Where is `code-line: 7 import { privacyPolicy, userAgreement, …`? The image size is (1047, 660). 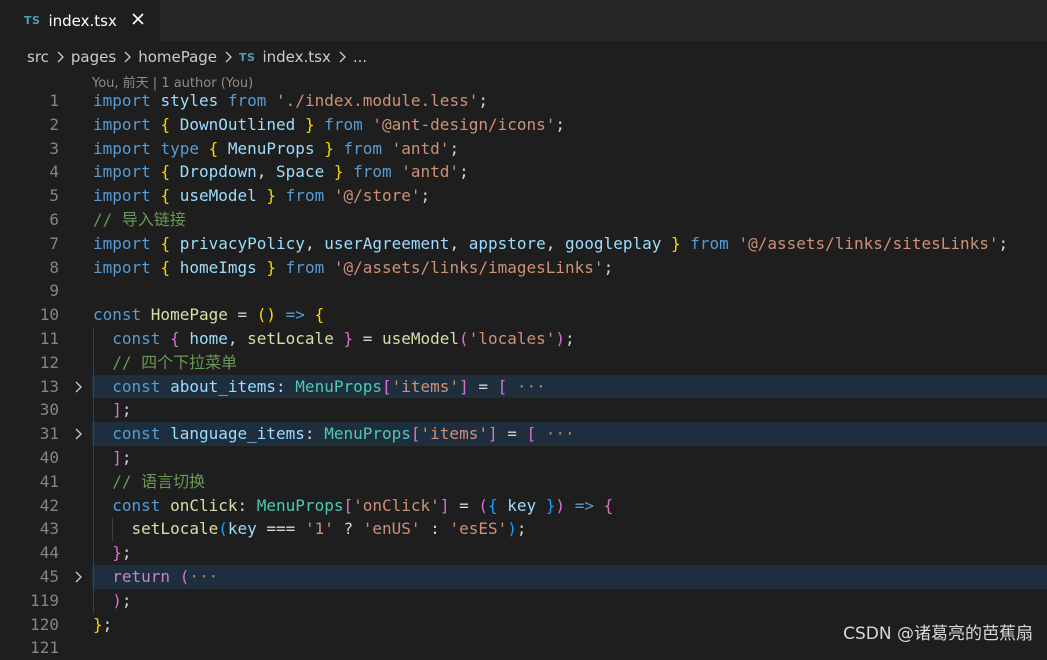
code-line: 7 import { privacyPolicy, userAgreement, … is located at coordinates (523, 244).